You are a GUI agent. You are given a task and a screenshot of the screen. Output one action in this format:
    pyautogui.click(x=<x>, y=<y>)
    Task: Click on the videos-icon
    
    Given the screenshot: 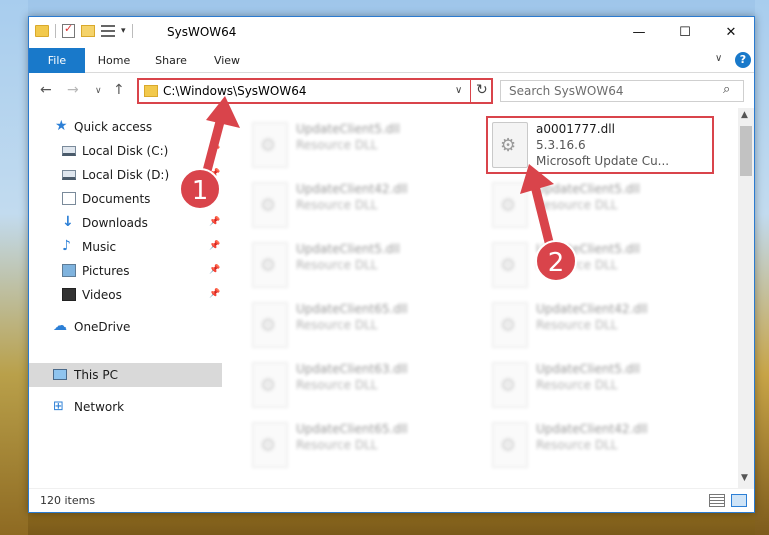 What is the action you would take?
    pyautogui.click(x=69, y=294)
    